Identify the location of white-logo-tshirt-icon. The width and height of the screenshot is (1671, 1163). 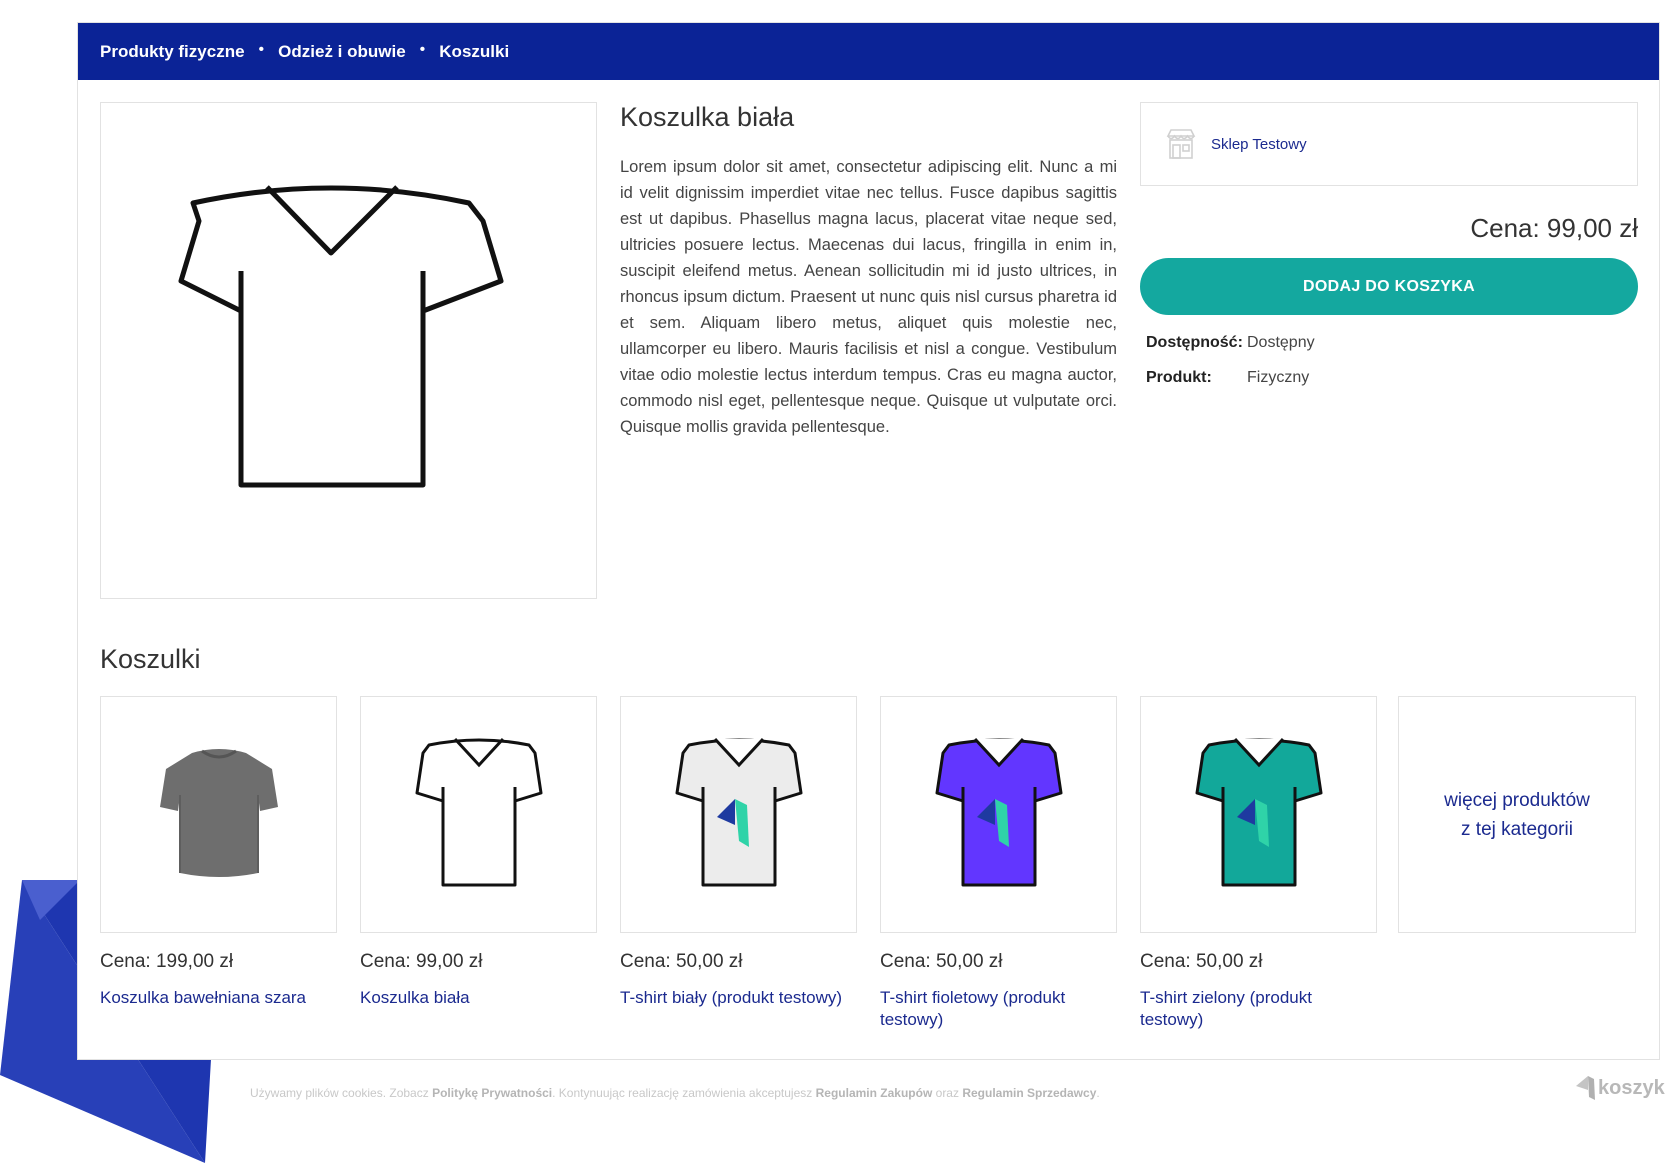
(738, 811).